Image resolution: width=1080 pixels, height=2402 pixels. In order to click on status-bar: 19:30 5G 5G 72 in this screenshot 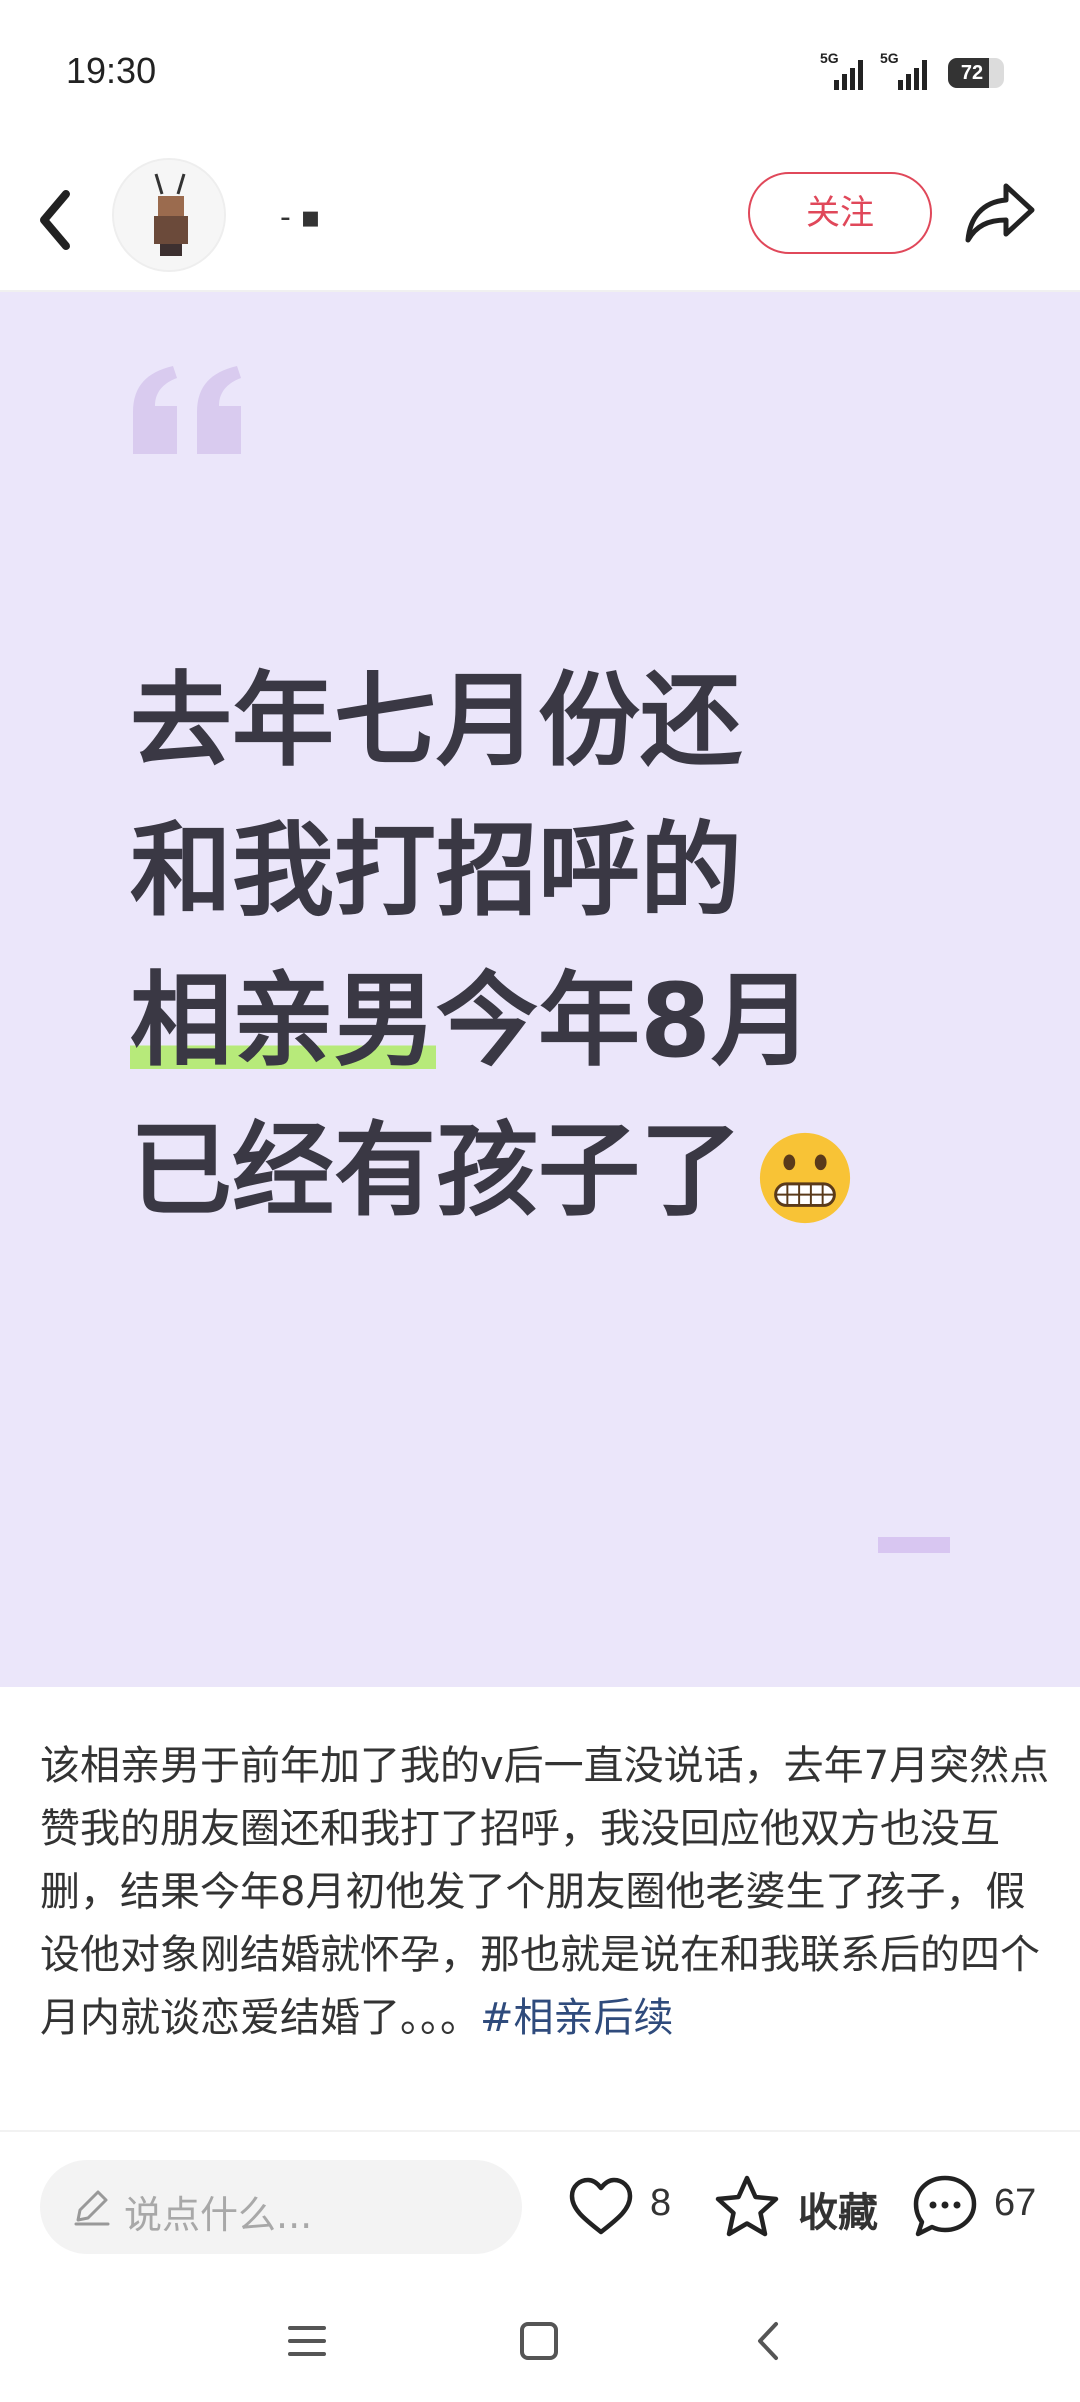, I will do `click(540, 75)`.